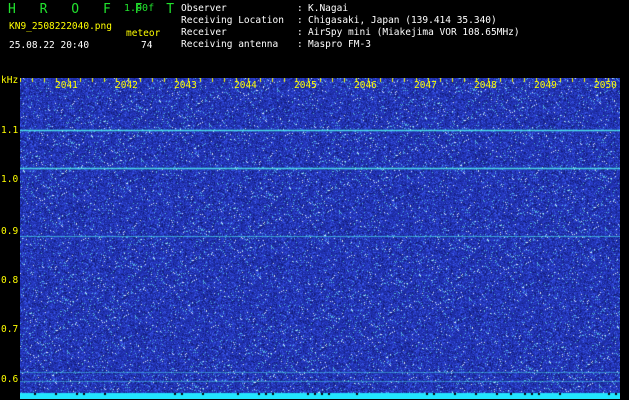  What do you see at coordinates (143, 33) in the screenshot?
I see `meteor-label: meteor` at bounding box center [143, 33].